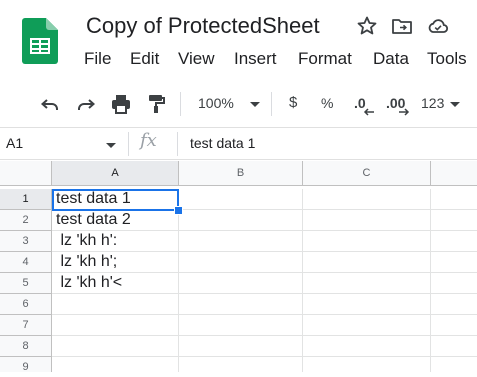 The image size is (477, 377). Describe the element at coordinates (26, 241) in the screenshot. I see `row-header: 3` at that location.